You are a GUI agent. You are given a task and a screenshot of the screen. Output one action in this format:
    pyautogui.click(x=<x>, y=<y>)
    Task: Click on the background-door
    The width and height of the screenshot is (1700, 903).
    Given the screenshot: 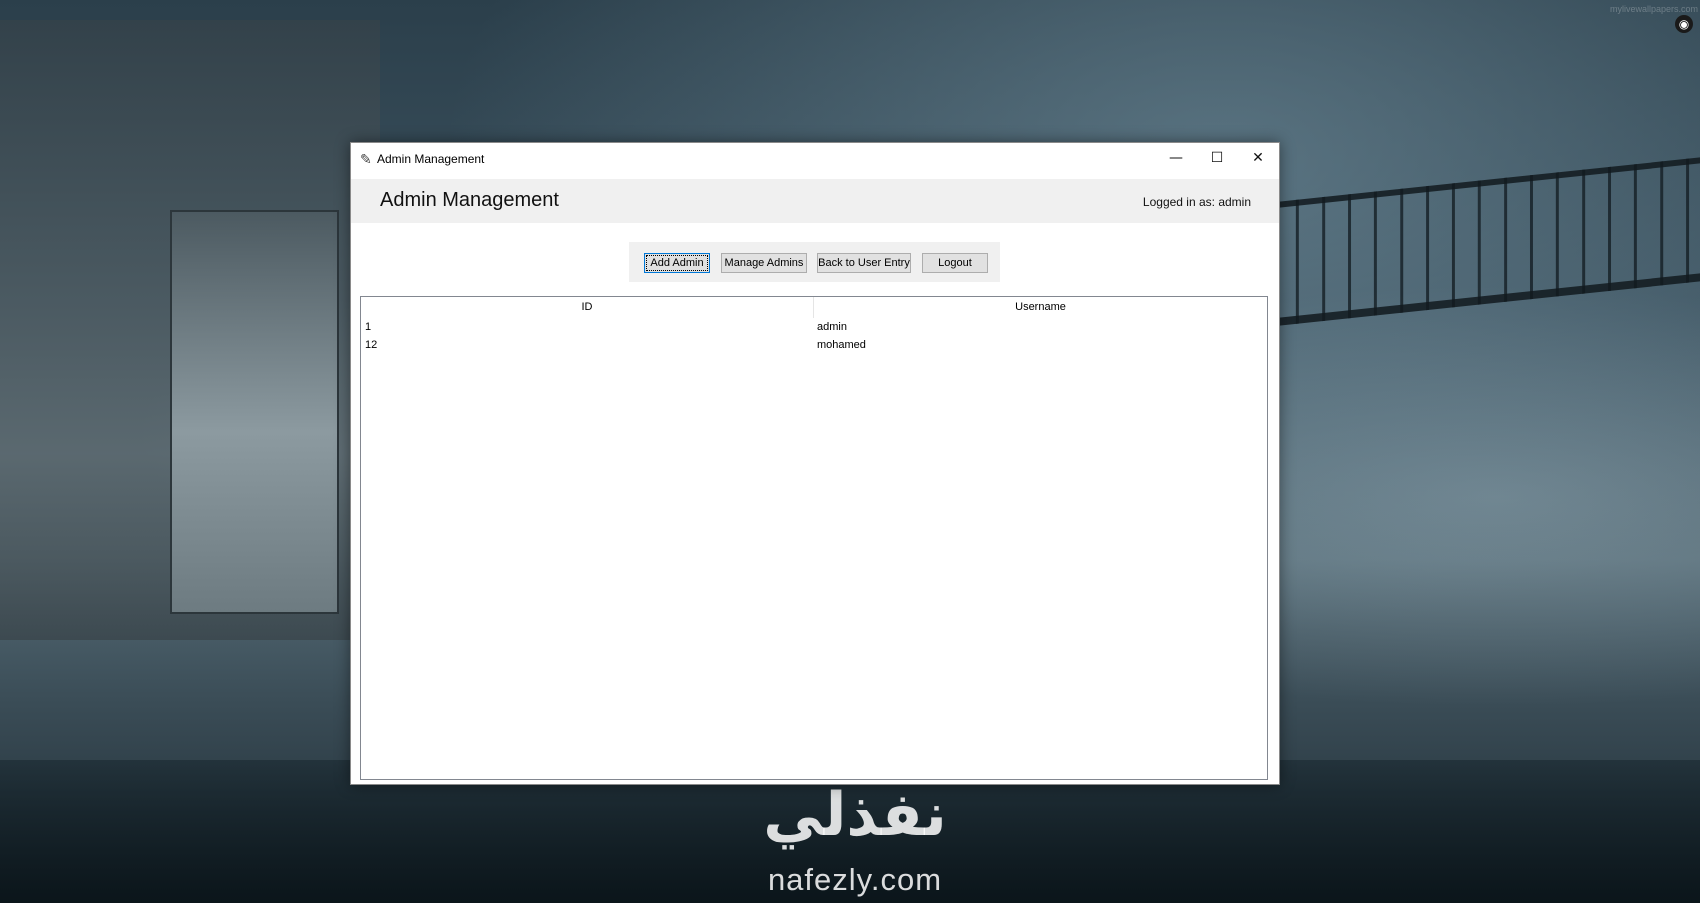 What is the action you would take?
    pyautogui.click(x=254, y=412)
    